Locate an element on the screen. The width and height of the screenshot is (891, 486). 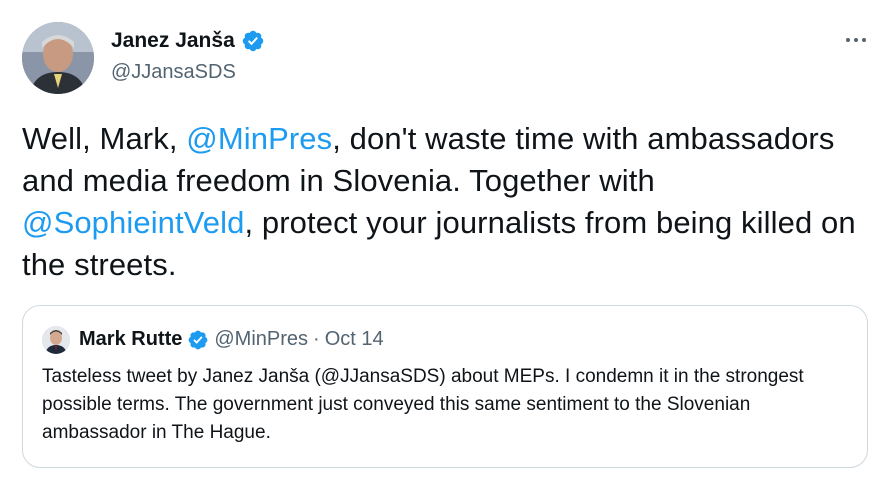
tweet-text-part: Well, Mark, is located at coordinates (104, 138).